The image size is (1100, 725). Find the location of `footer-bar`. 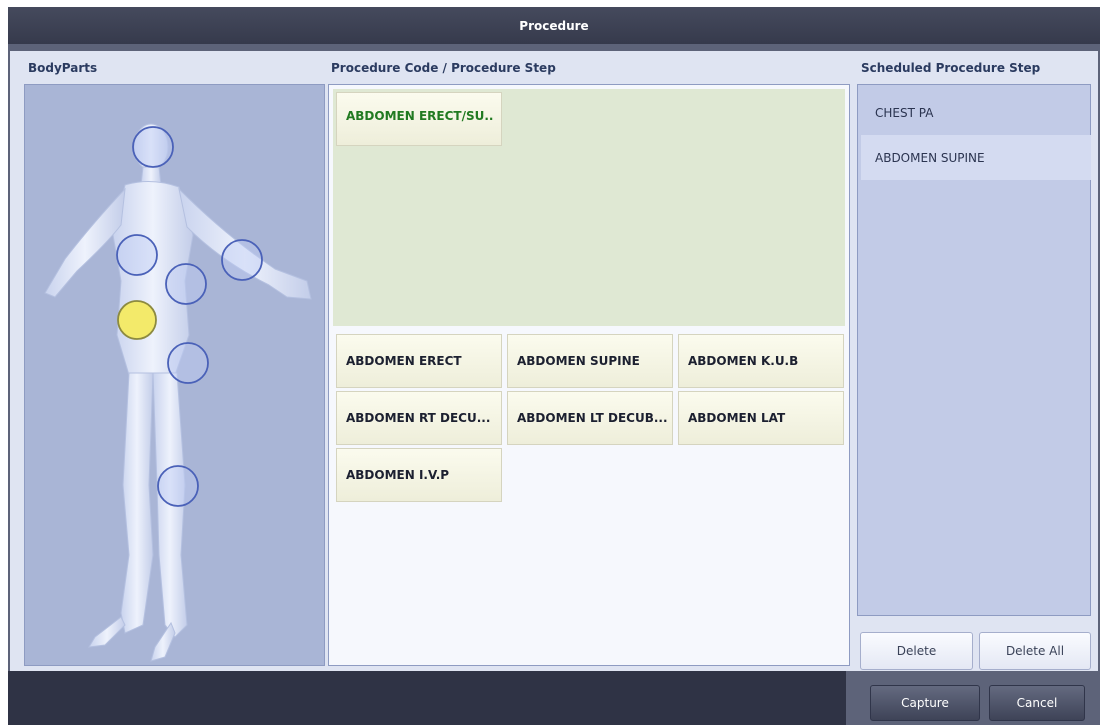

footer-bar is located at coordinates (427, 698).